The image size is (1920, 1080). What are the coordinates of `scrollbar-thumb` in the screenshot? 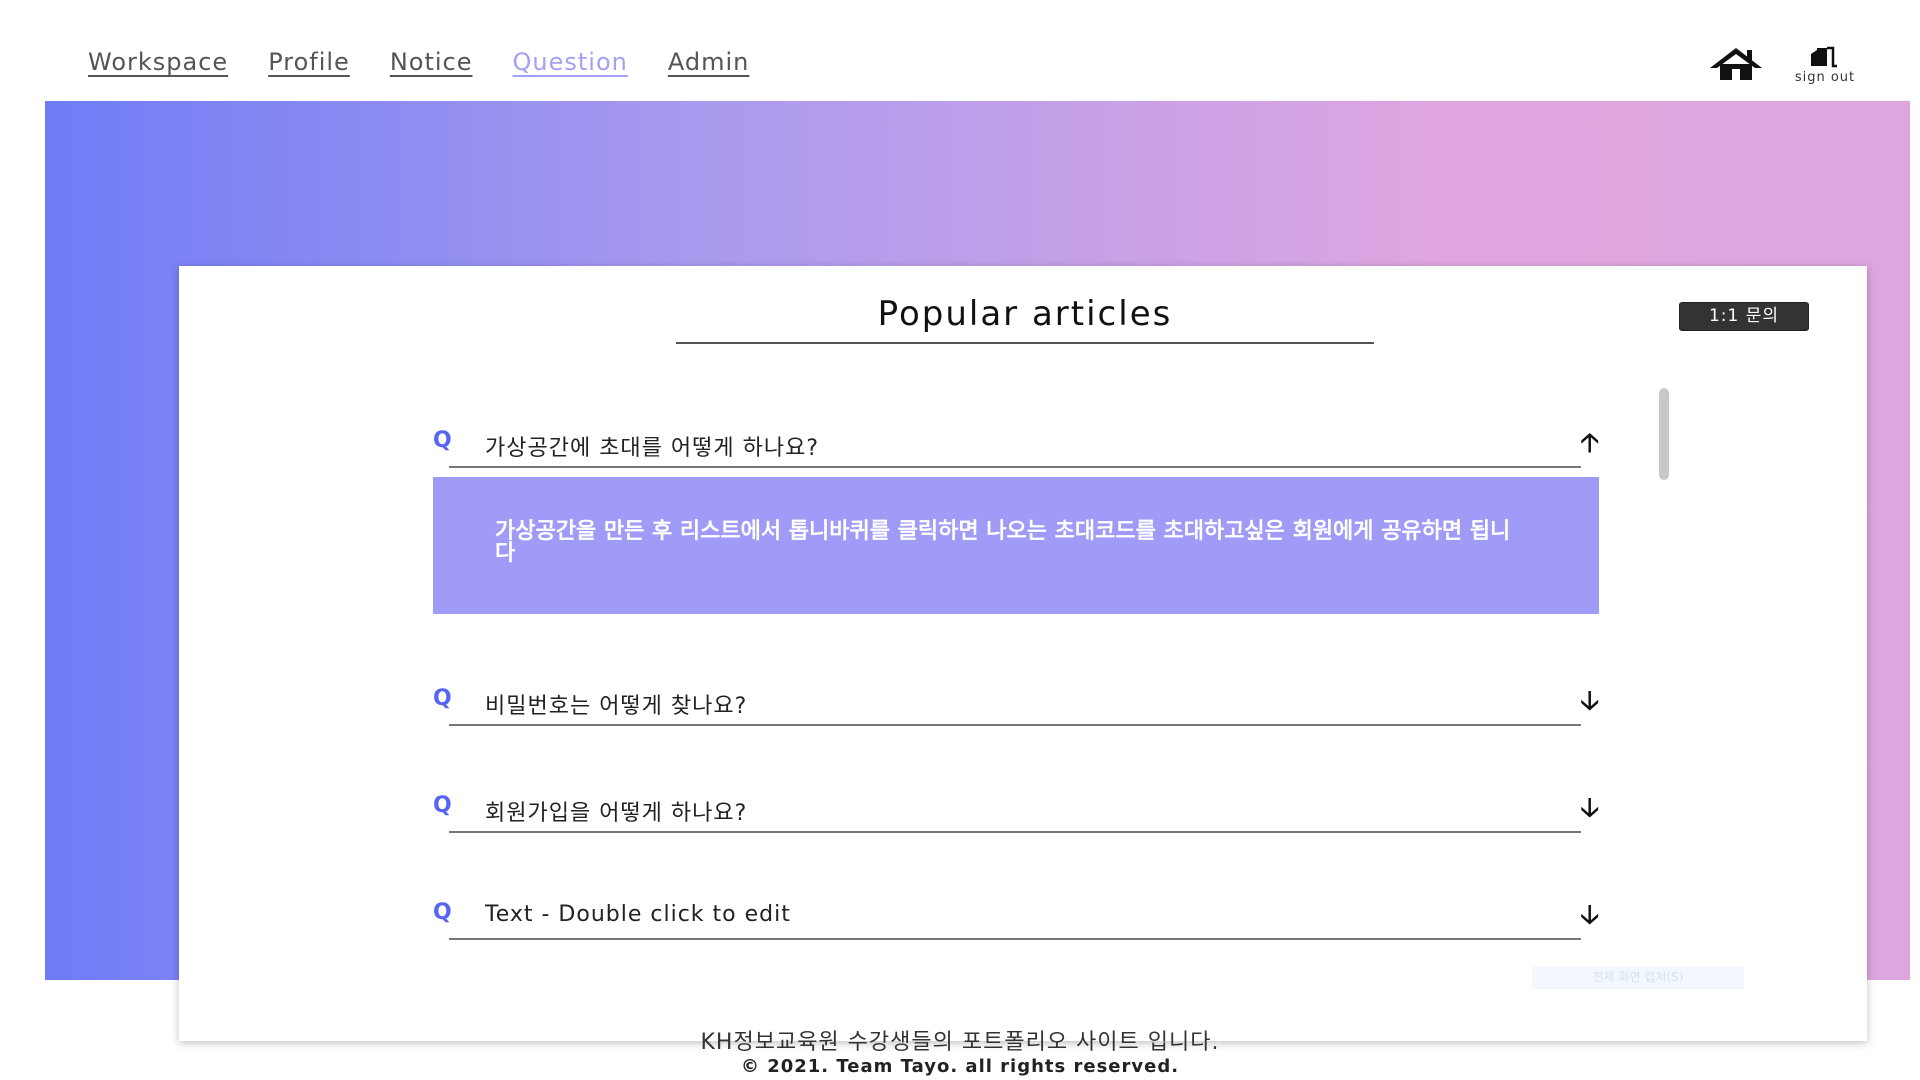 It's located at (1664, 434).